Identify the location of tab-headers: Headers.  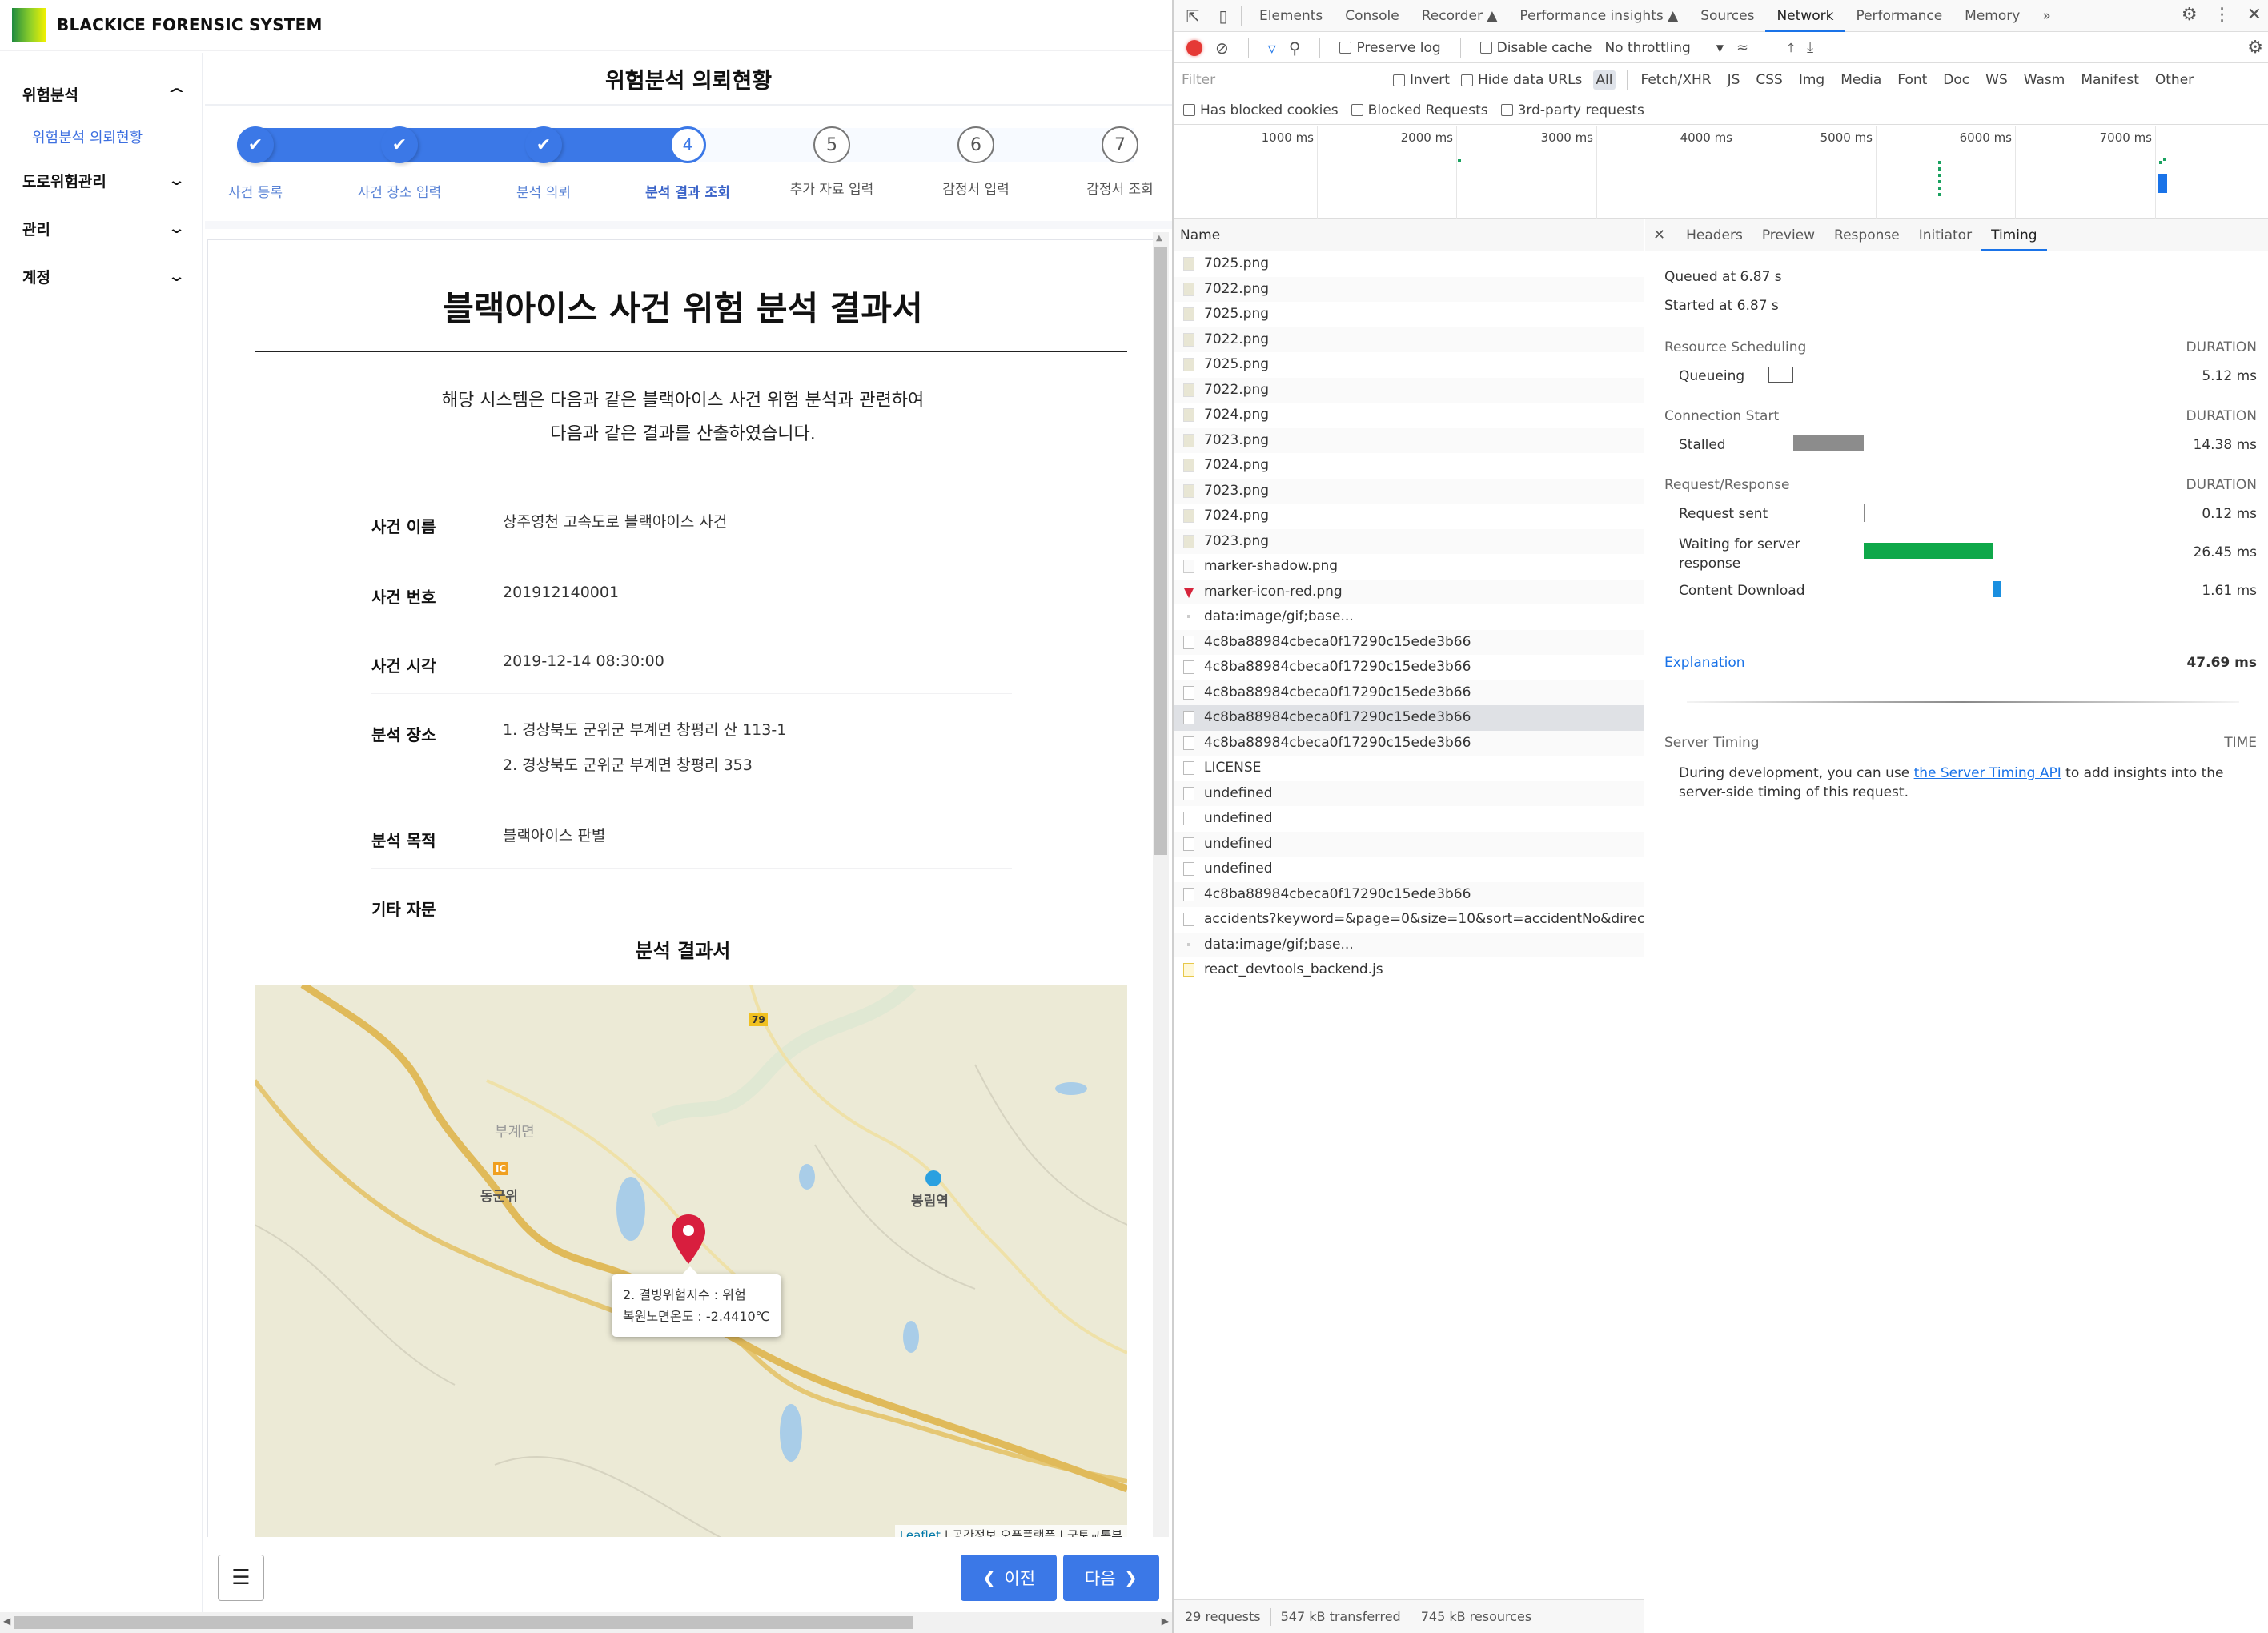
(1714, 235).